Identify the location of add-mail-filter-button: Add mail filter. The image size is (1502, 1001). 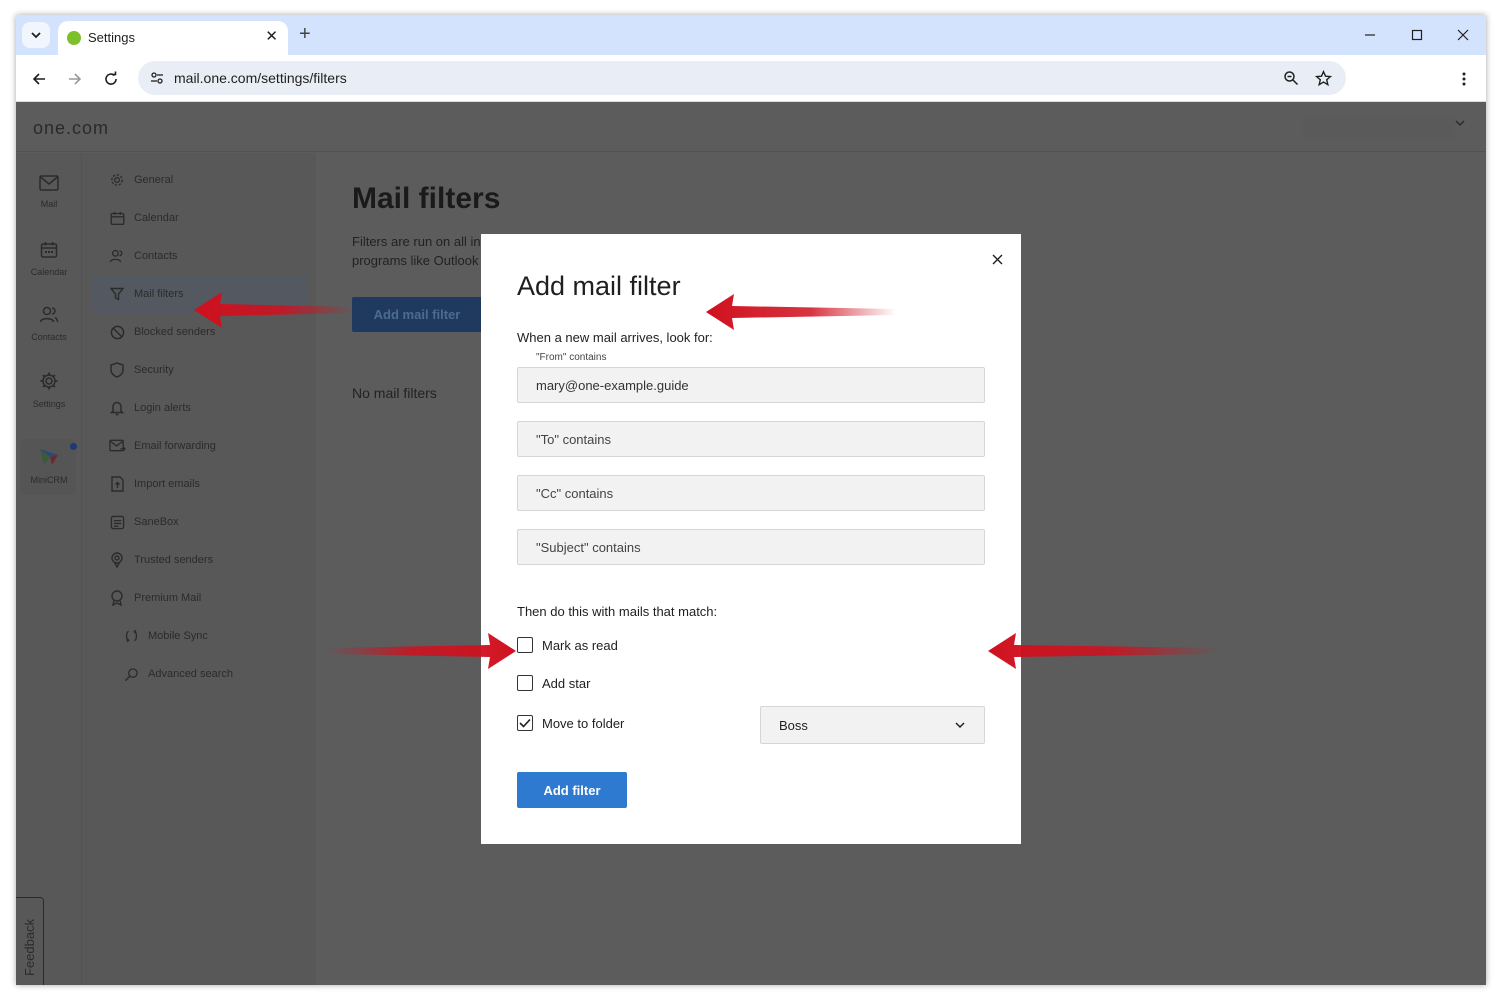
(417, 314).